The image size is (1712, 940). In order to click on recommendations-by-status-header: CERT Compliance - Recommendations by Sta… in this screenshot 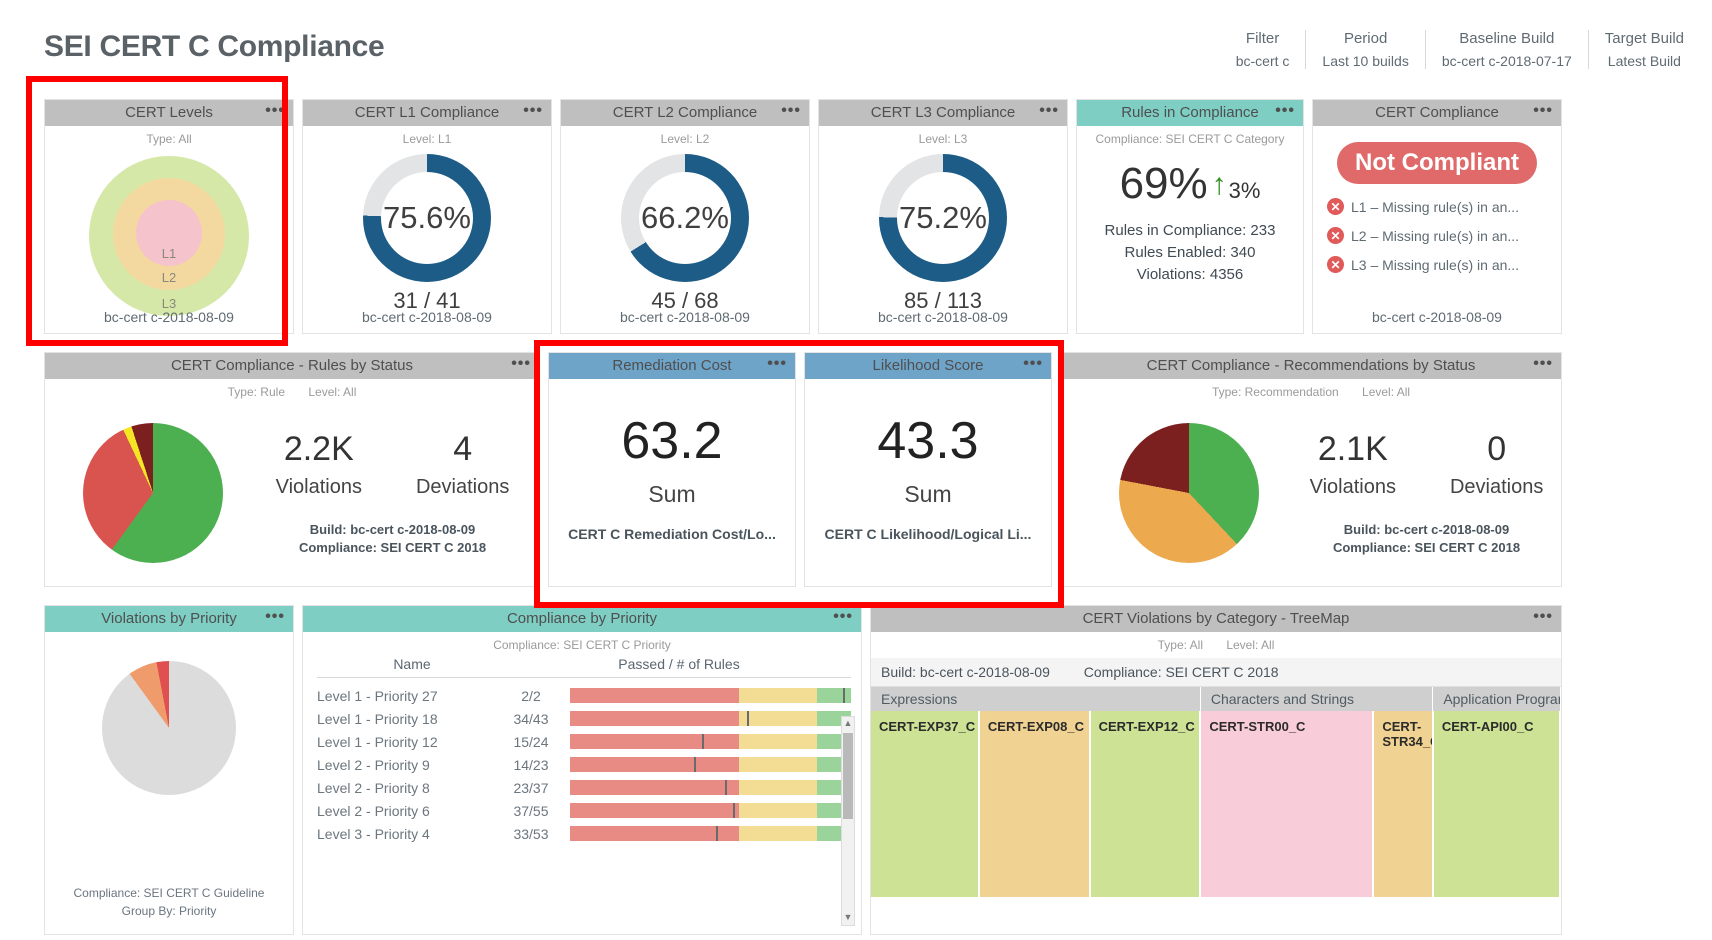, I will do `click(1311, 366)`.